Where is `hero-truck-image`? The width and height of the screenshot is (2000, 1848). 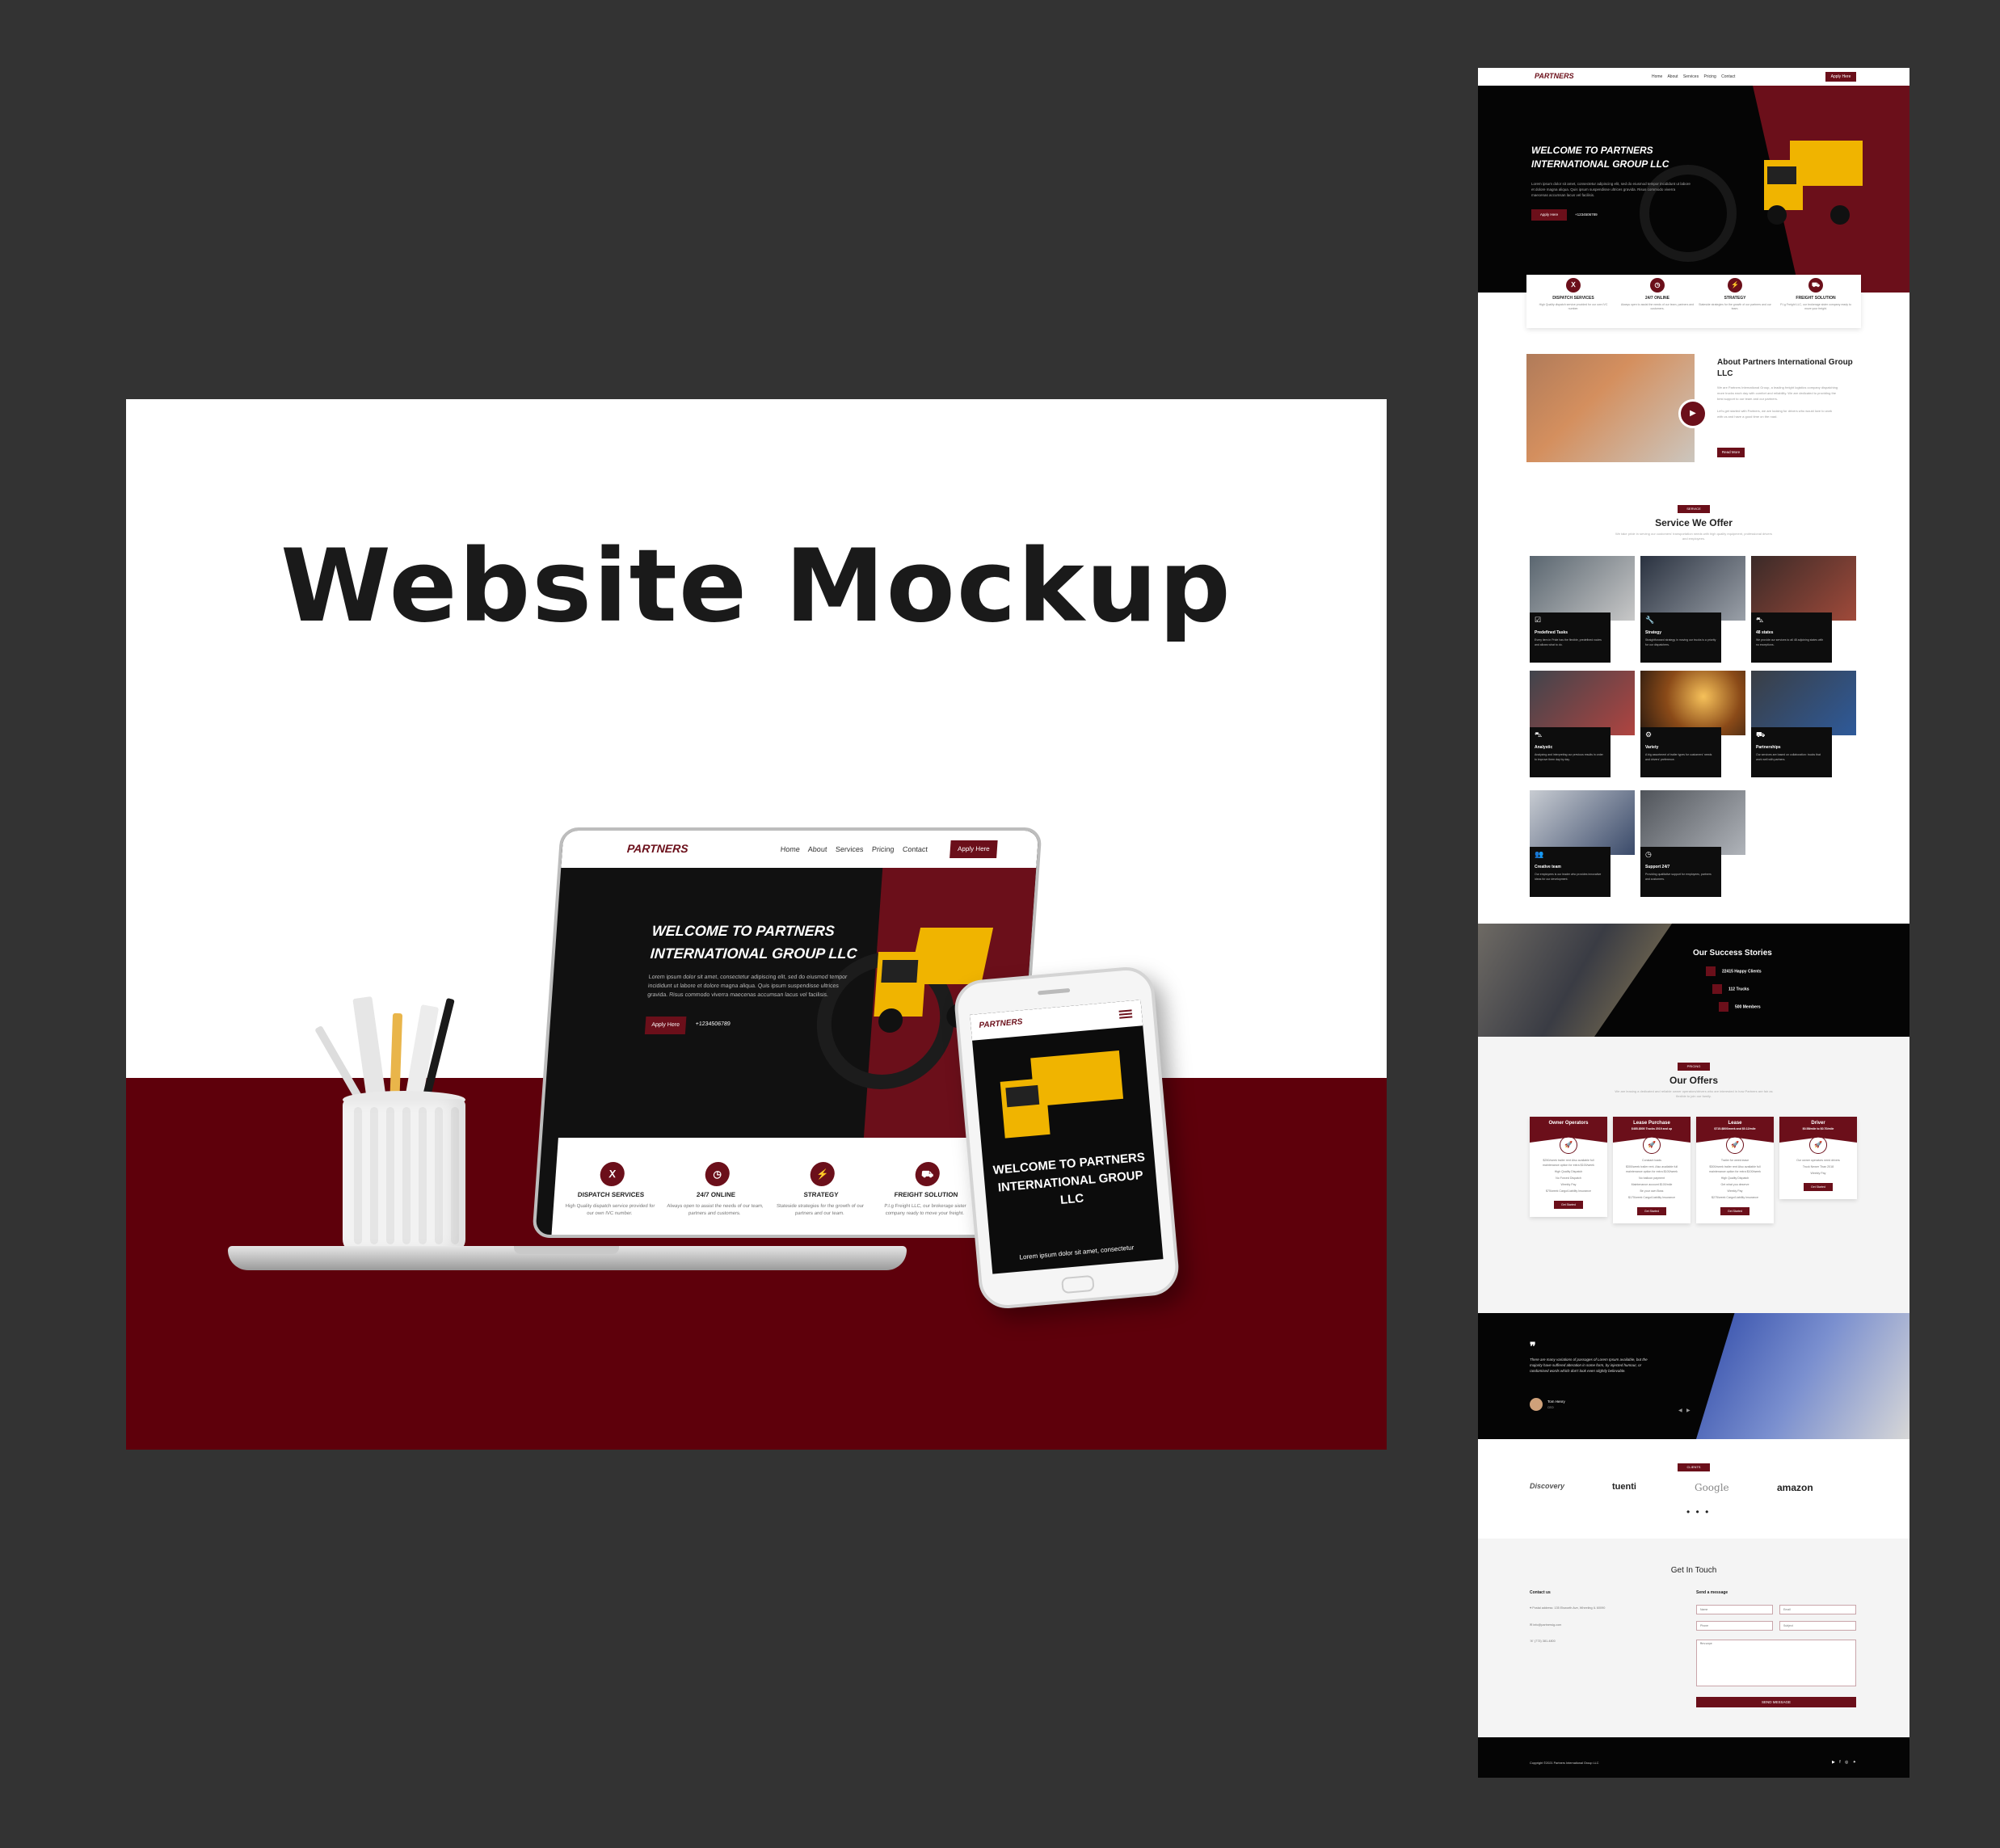
hero-truck-image is located at coordinates (1814, 185).